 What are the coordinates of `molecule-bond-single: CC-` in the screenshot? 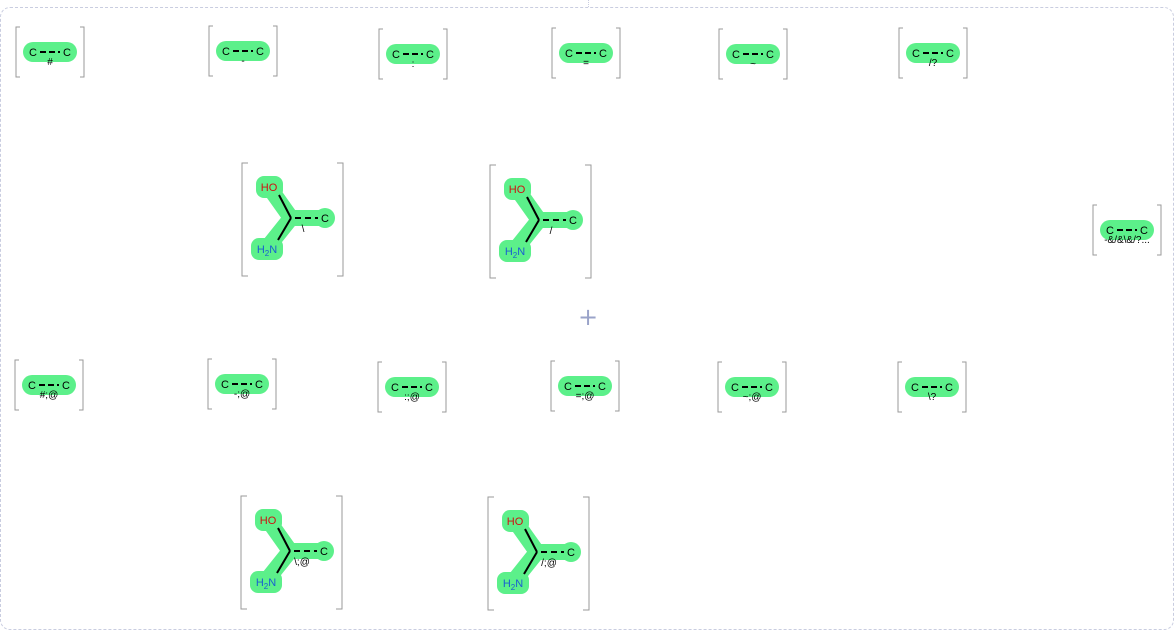 It's located at (243, 51).